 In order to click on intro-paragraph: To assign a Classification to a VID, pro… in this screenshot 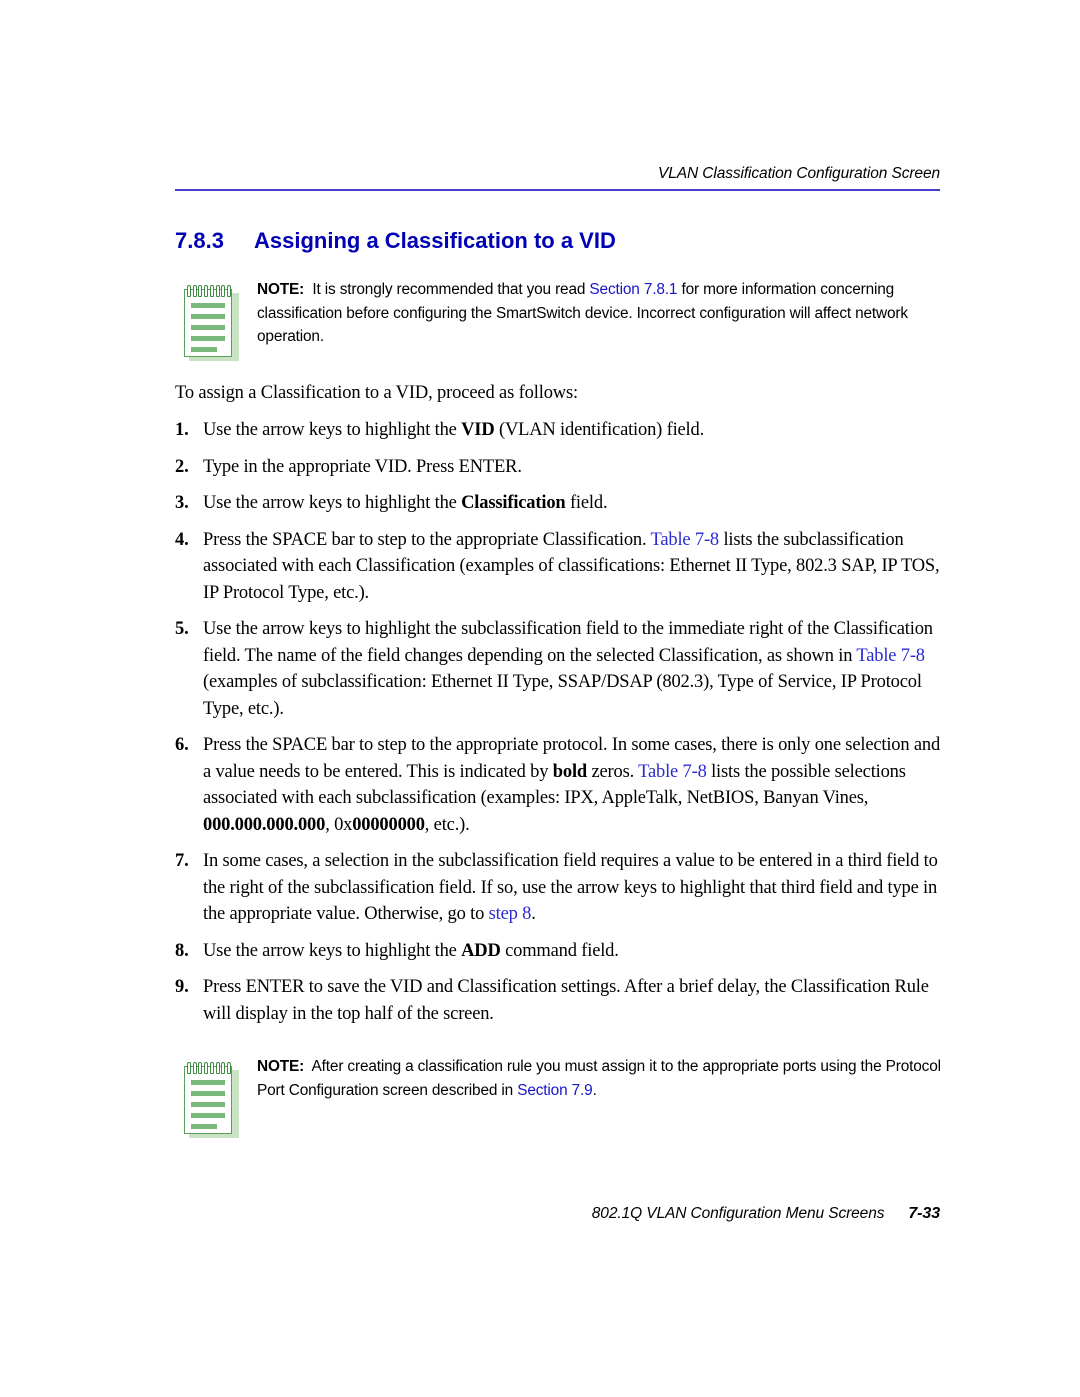, I will do `click(377, 393)`.